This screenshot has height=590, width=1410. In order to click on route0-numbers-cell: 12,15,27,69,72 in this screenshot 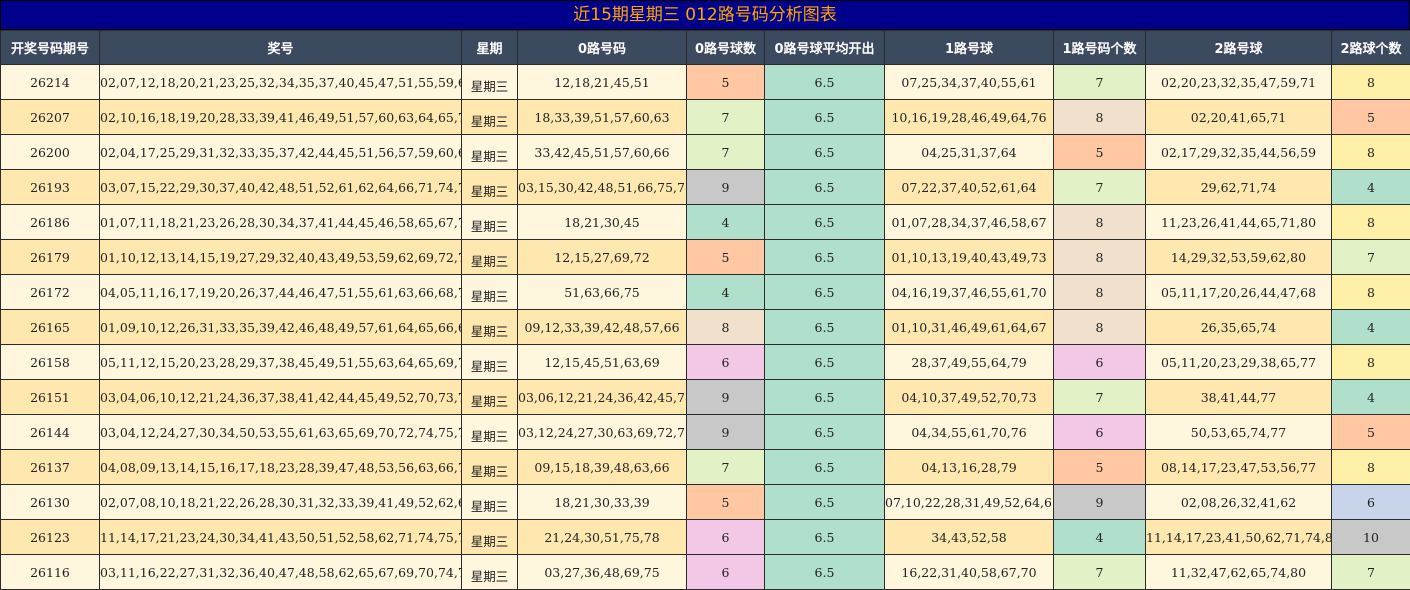, I will do `click(602, 257)`.